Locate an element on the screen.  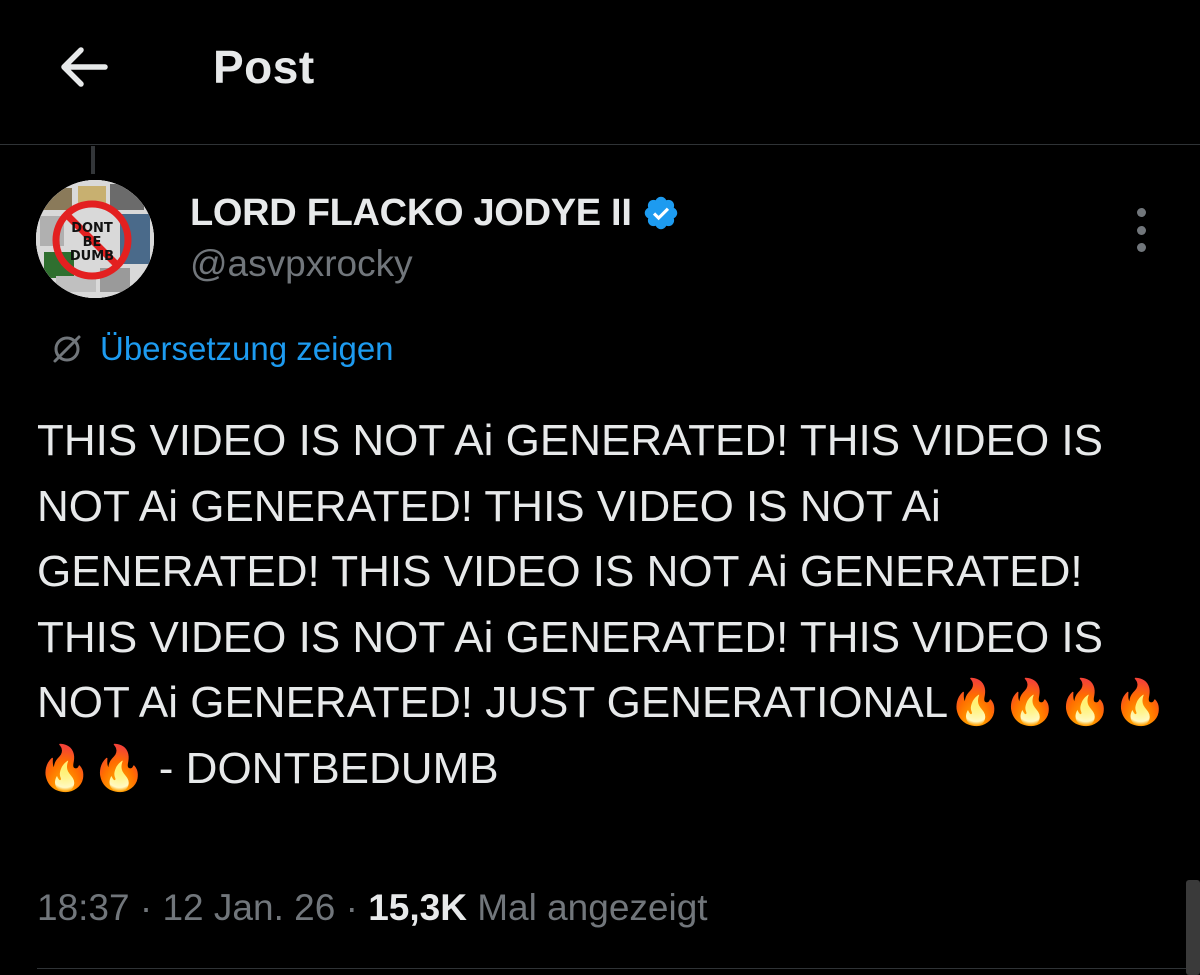
more-vertical-icon is located at coordinates (1141, 212).